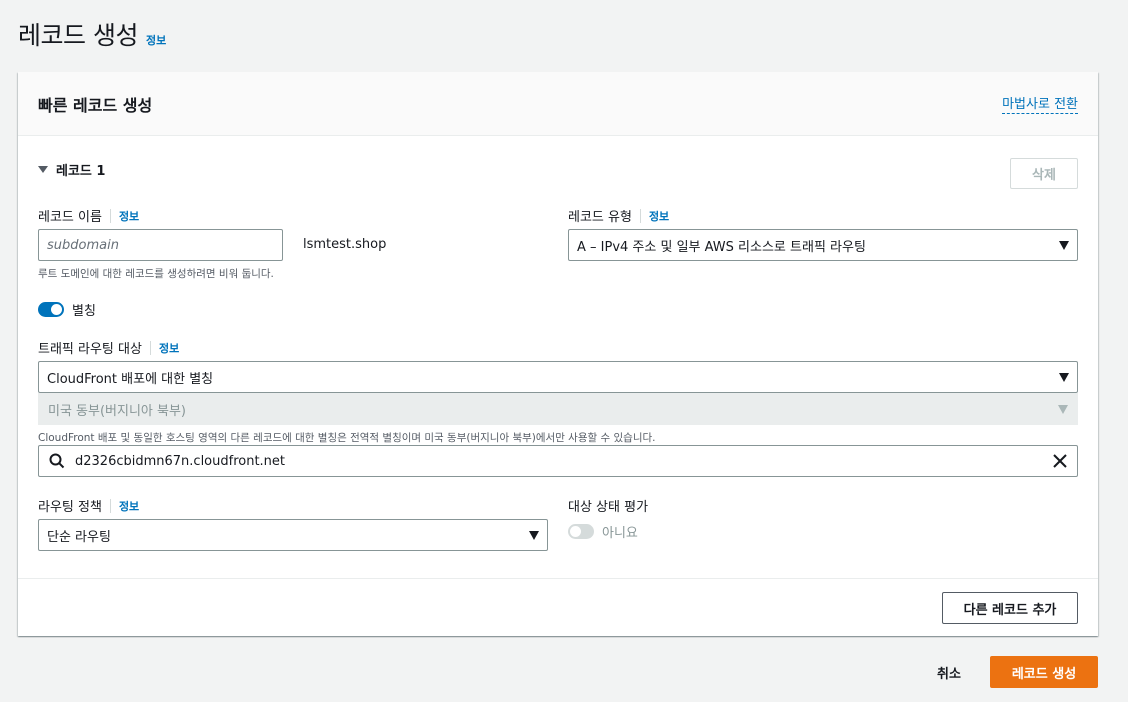 The image size is (1128, 702). What do you see at coordinates (558, 578) in the screenshot?
I see `panel-divider` at bounding box center [558, 578].